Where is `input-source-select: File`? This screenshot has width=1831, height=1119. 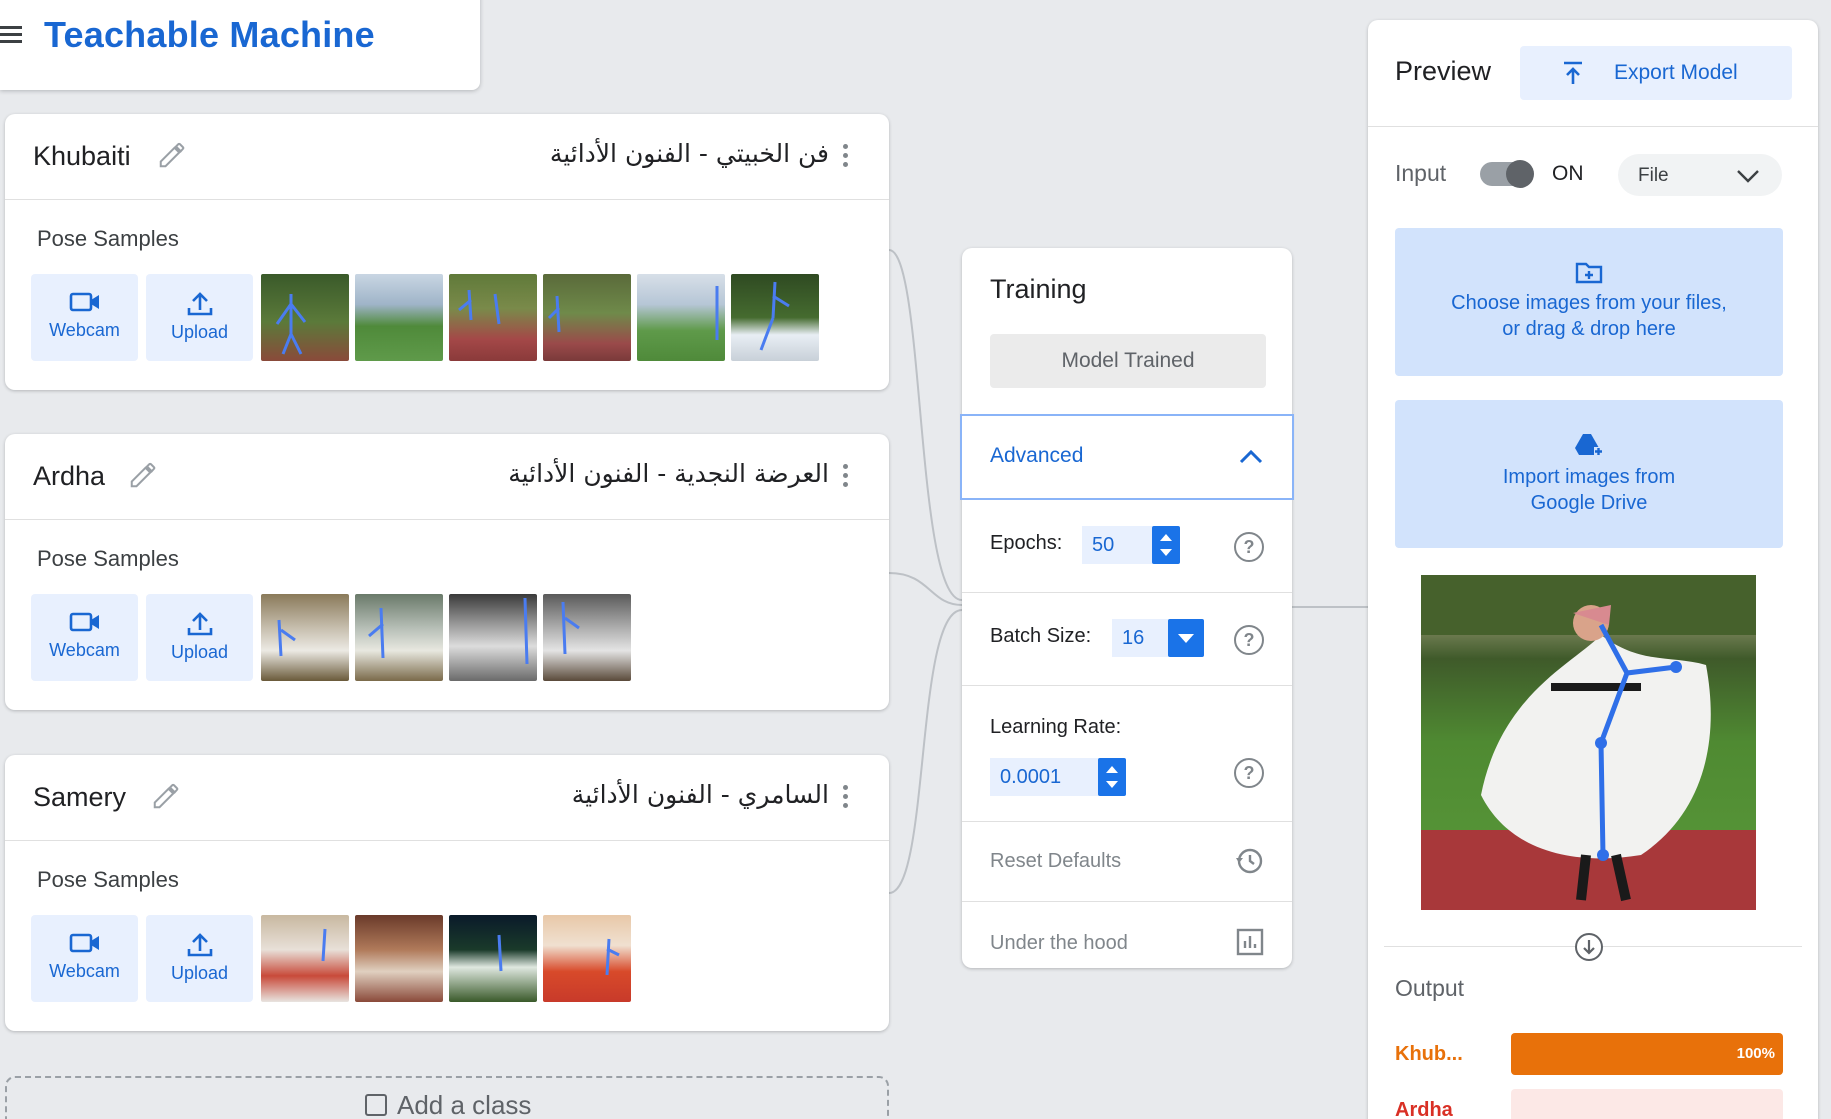
input-source-select: File is located at coordinates (1700, 175).